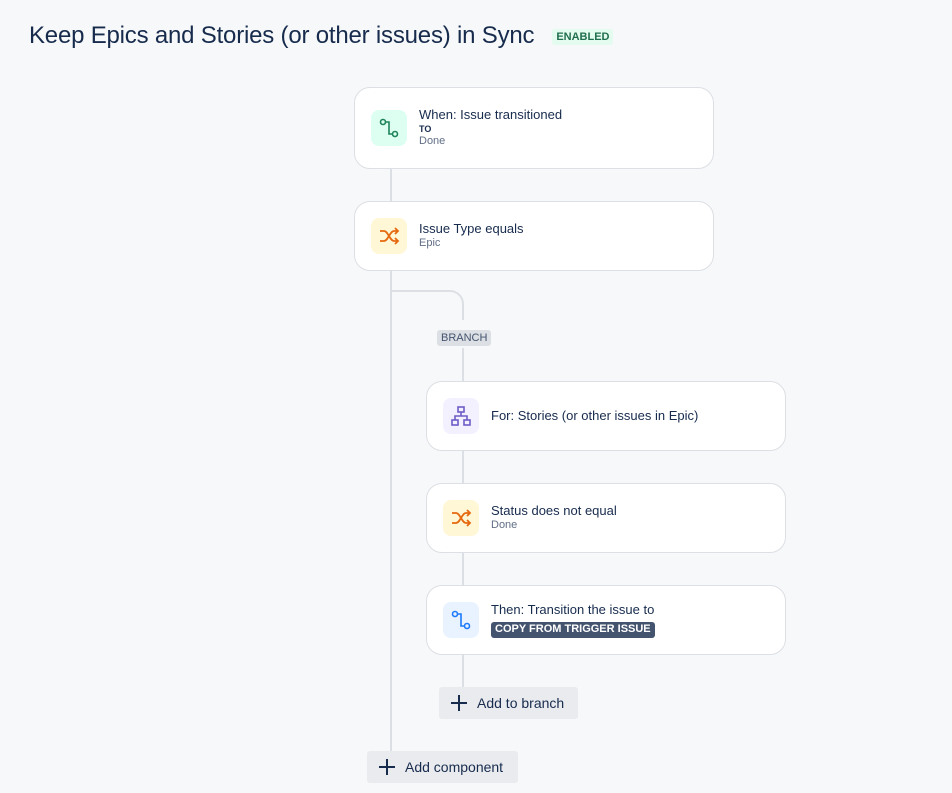  I want to click on branch-condition-card: Status does not equal Done, so click(606, 518).